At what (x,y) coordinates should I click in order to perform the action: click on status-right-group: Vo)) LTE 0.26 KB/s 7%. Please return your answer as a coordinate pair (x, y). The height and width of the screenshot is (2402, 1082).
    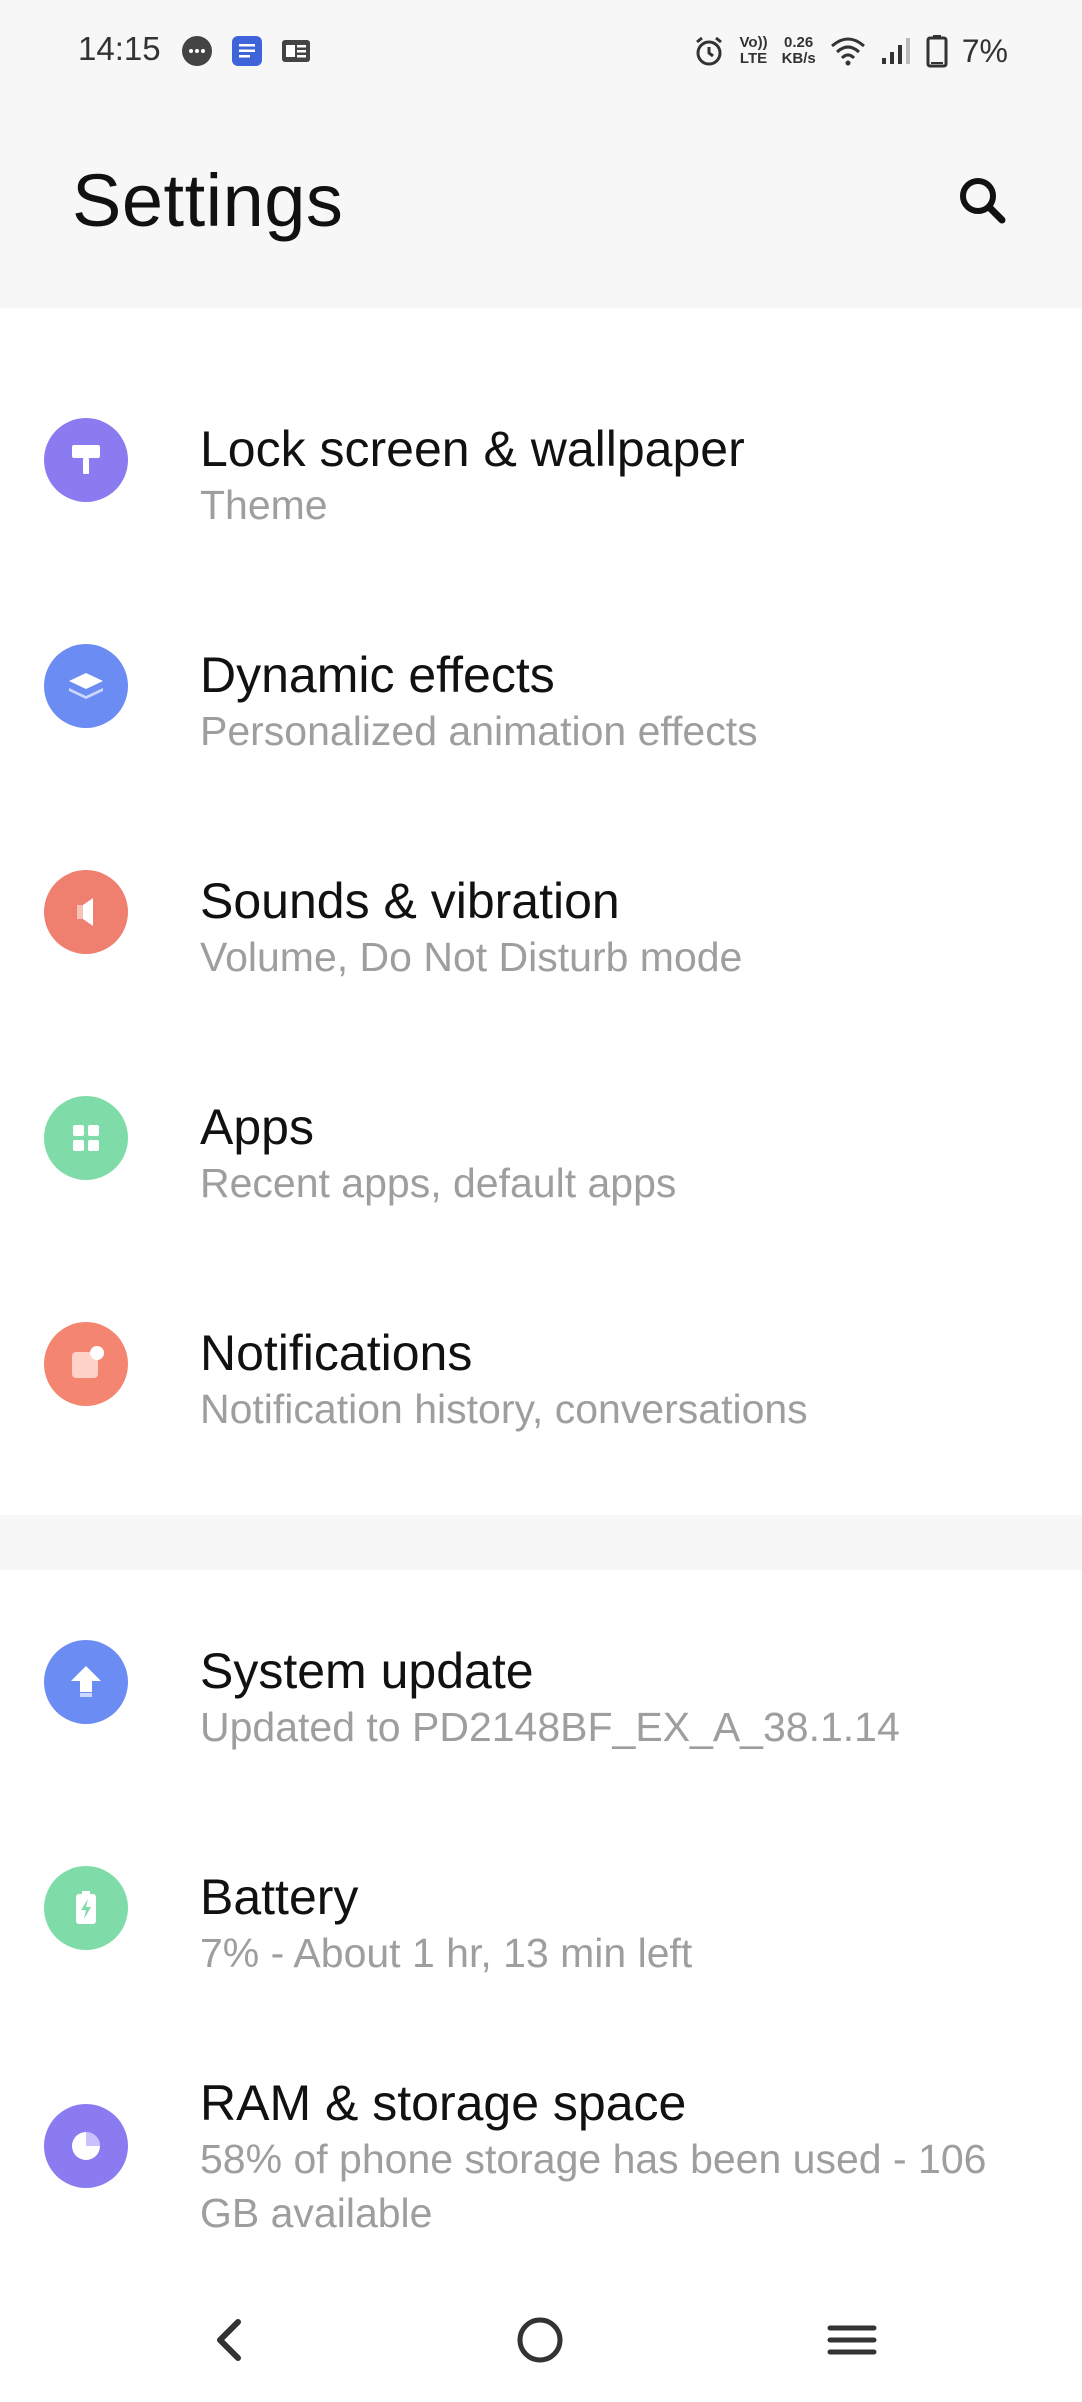
    Looking at the image, I should click on (850, 51).